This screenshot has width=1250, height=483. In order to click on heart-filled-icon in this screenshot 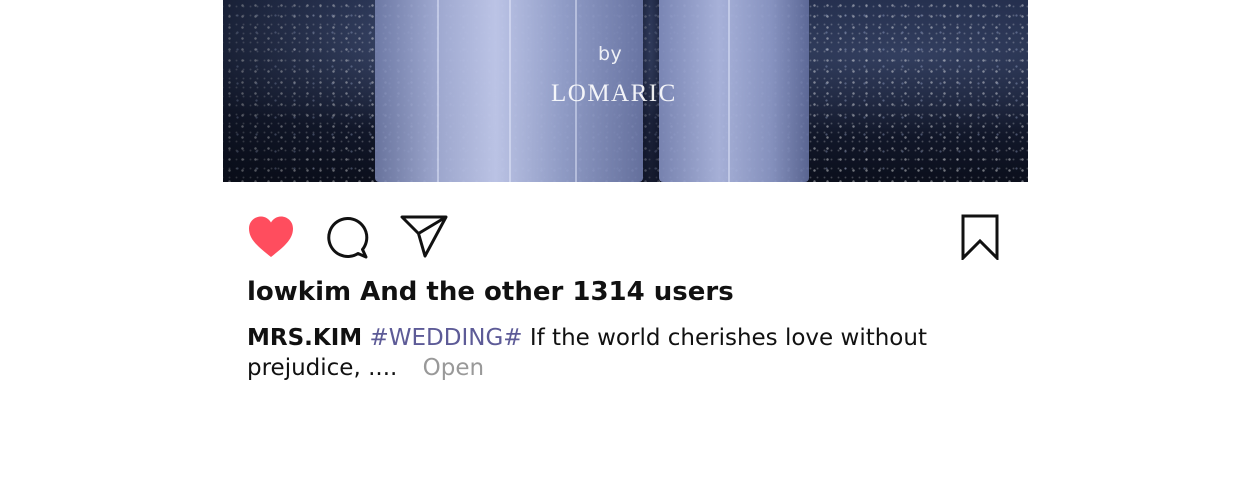, I will do `click(271, 237)`.